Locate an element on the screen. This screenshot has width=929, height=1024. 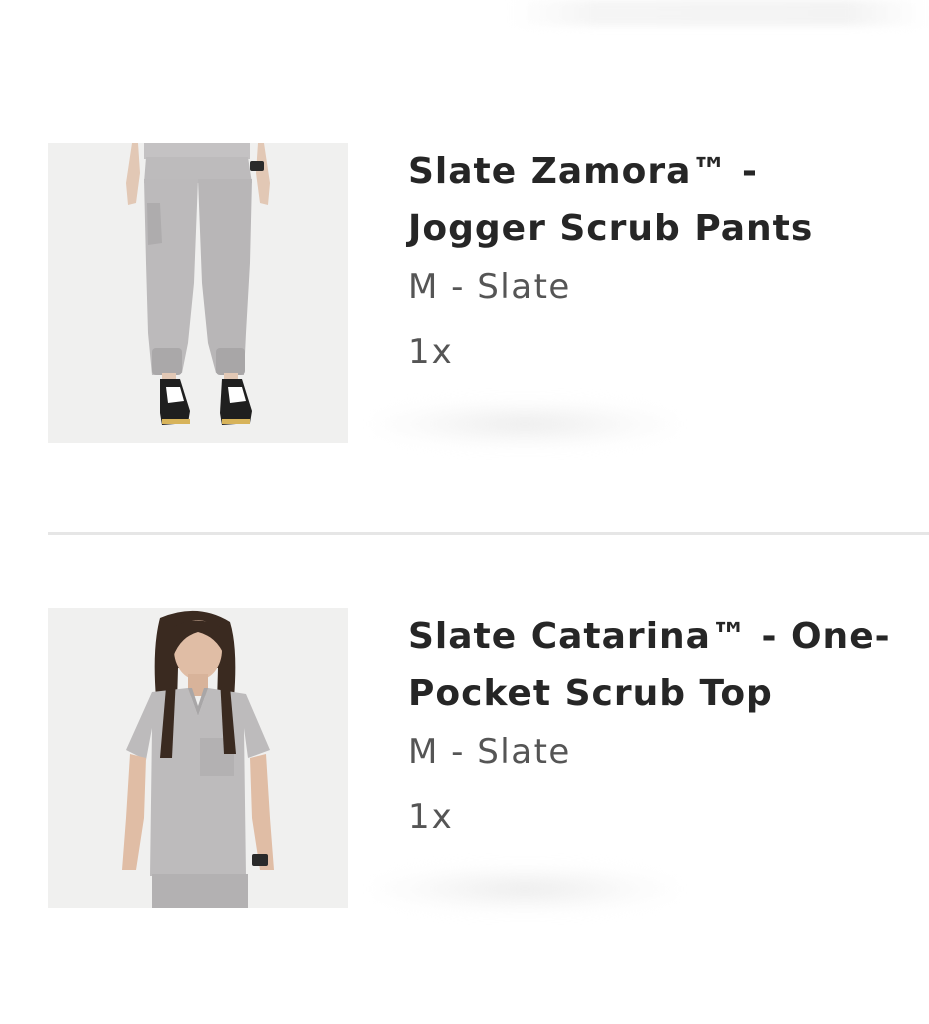
item-divider is located at coordinates (488, 533).